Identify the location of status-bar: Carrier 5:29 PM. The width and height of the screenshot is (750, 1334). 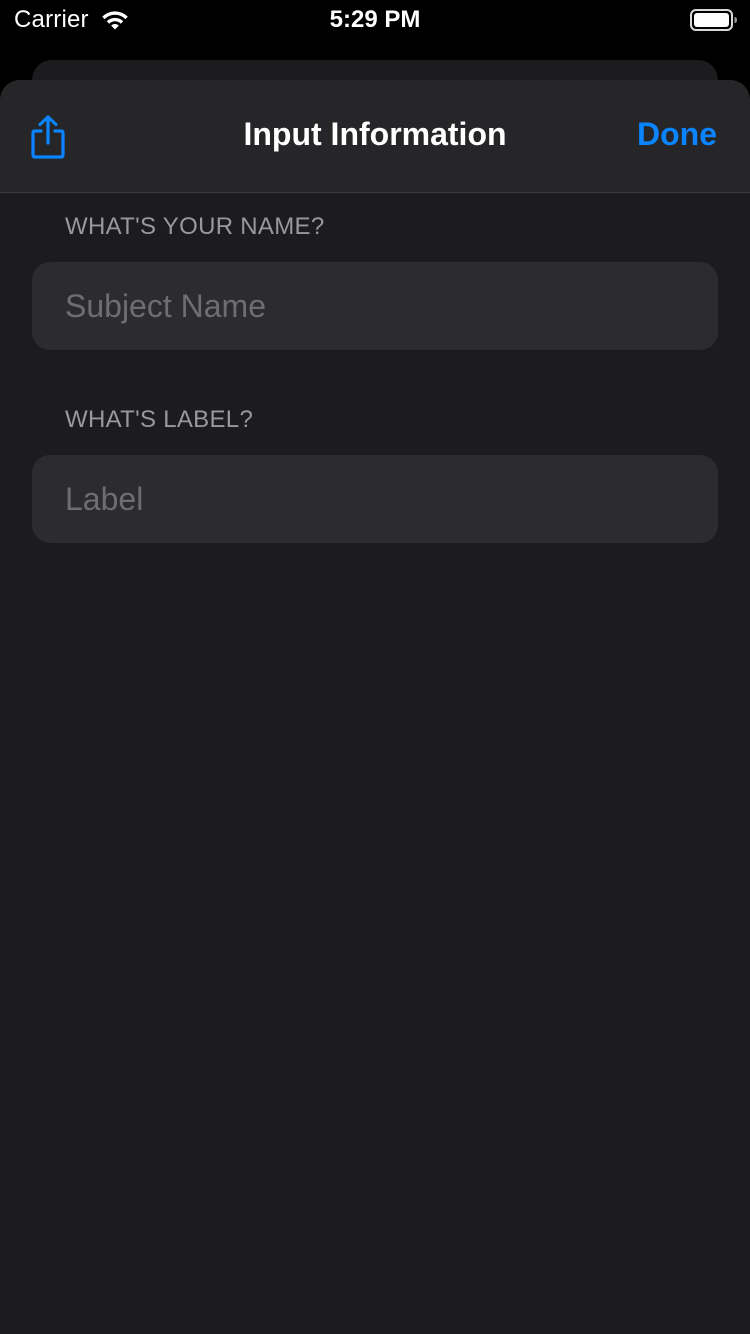
(375, 20).